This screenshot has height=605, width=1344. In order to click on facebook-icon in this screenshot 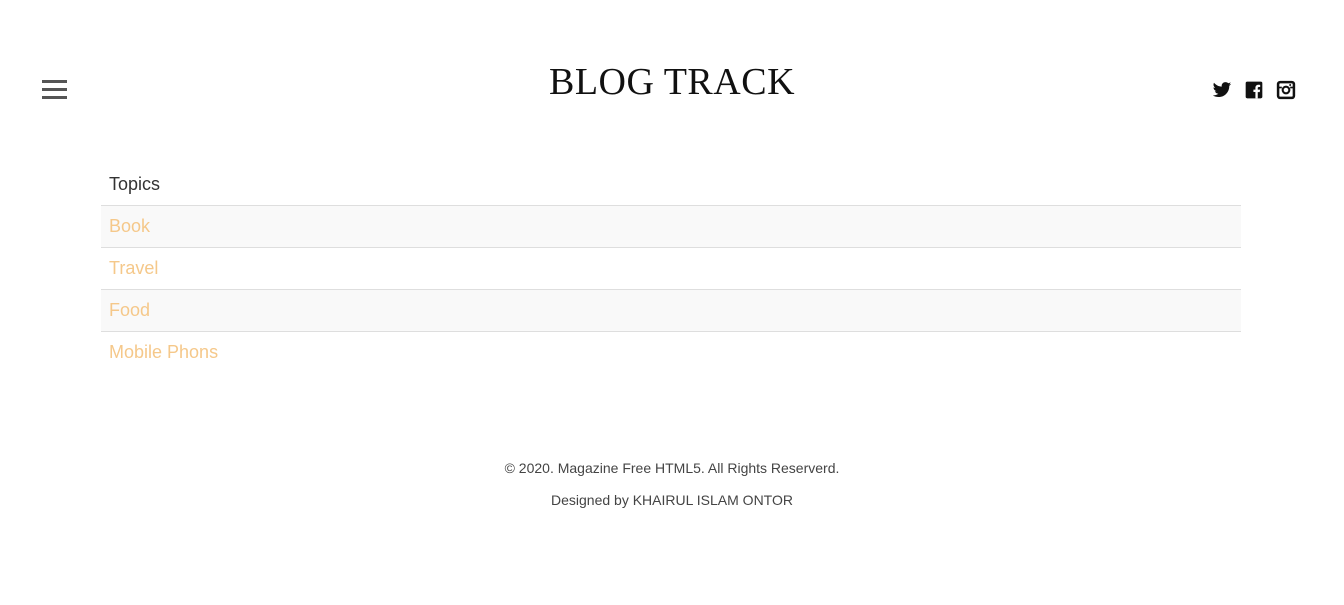, I will do `click(1254, 90)`.